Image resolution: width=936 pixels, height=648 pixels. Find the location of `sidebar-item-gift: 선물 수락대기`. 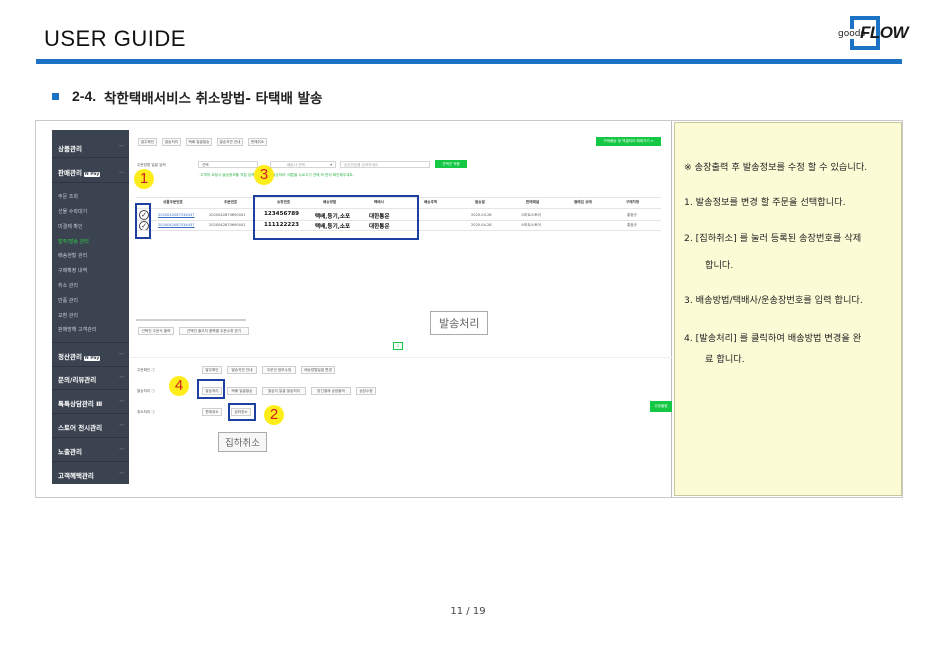

sidebar-item-gift: 선물 수락대기 is located at coordinates (72, 211).